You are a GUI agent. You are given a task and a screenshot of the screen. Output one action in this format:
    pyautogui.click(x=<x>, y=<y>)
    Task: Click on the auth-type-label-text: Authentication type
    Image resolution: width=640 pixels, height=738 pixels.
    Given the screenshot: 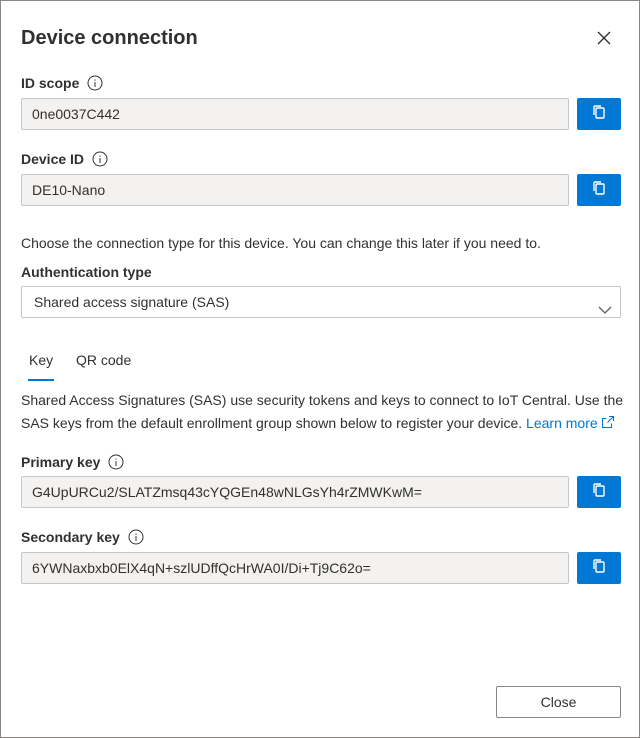 What is the action you would take?
    pyautogui.click(x=86, y=272)
    